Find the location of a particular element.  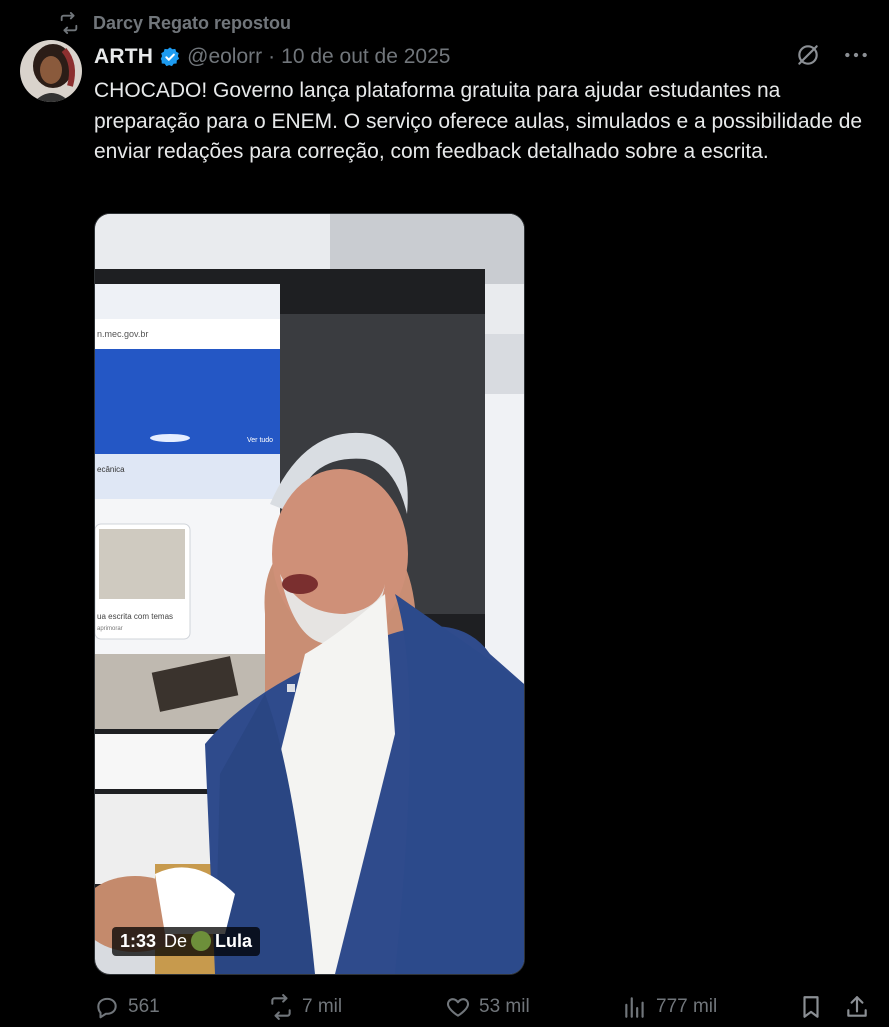

author-line: ARTH @eolorr · 10 de out de 2025 is located at coordinates (272, 57).